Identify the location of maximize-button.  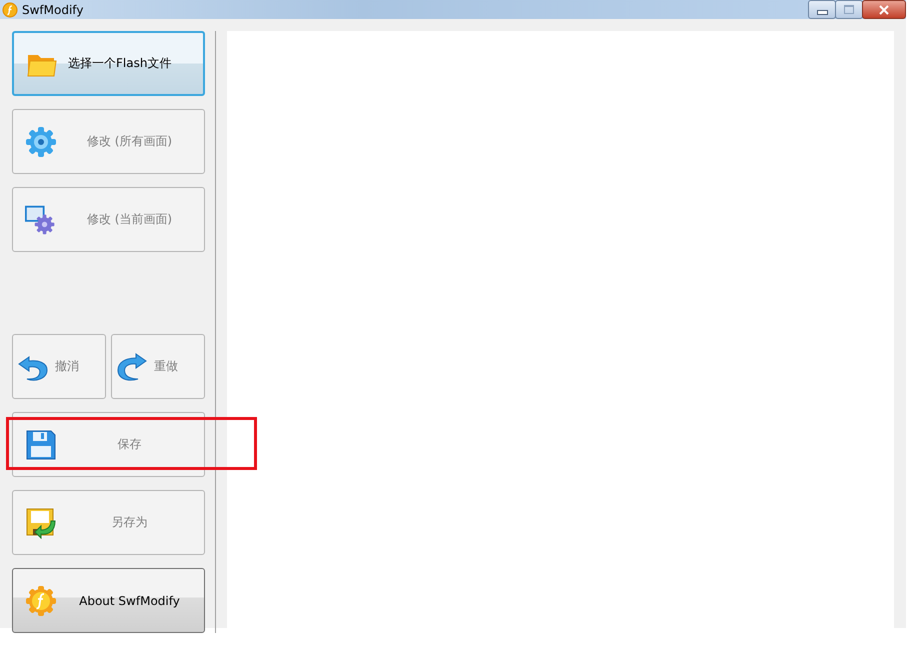
(849, 9).